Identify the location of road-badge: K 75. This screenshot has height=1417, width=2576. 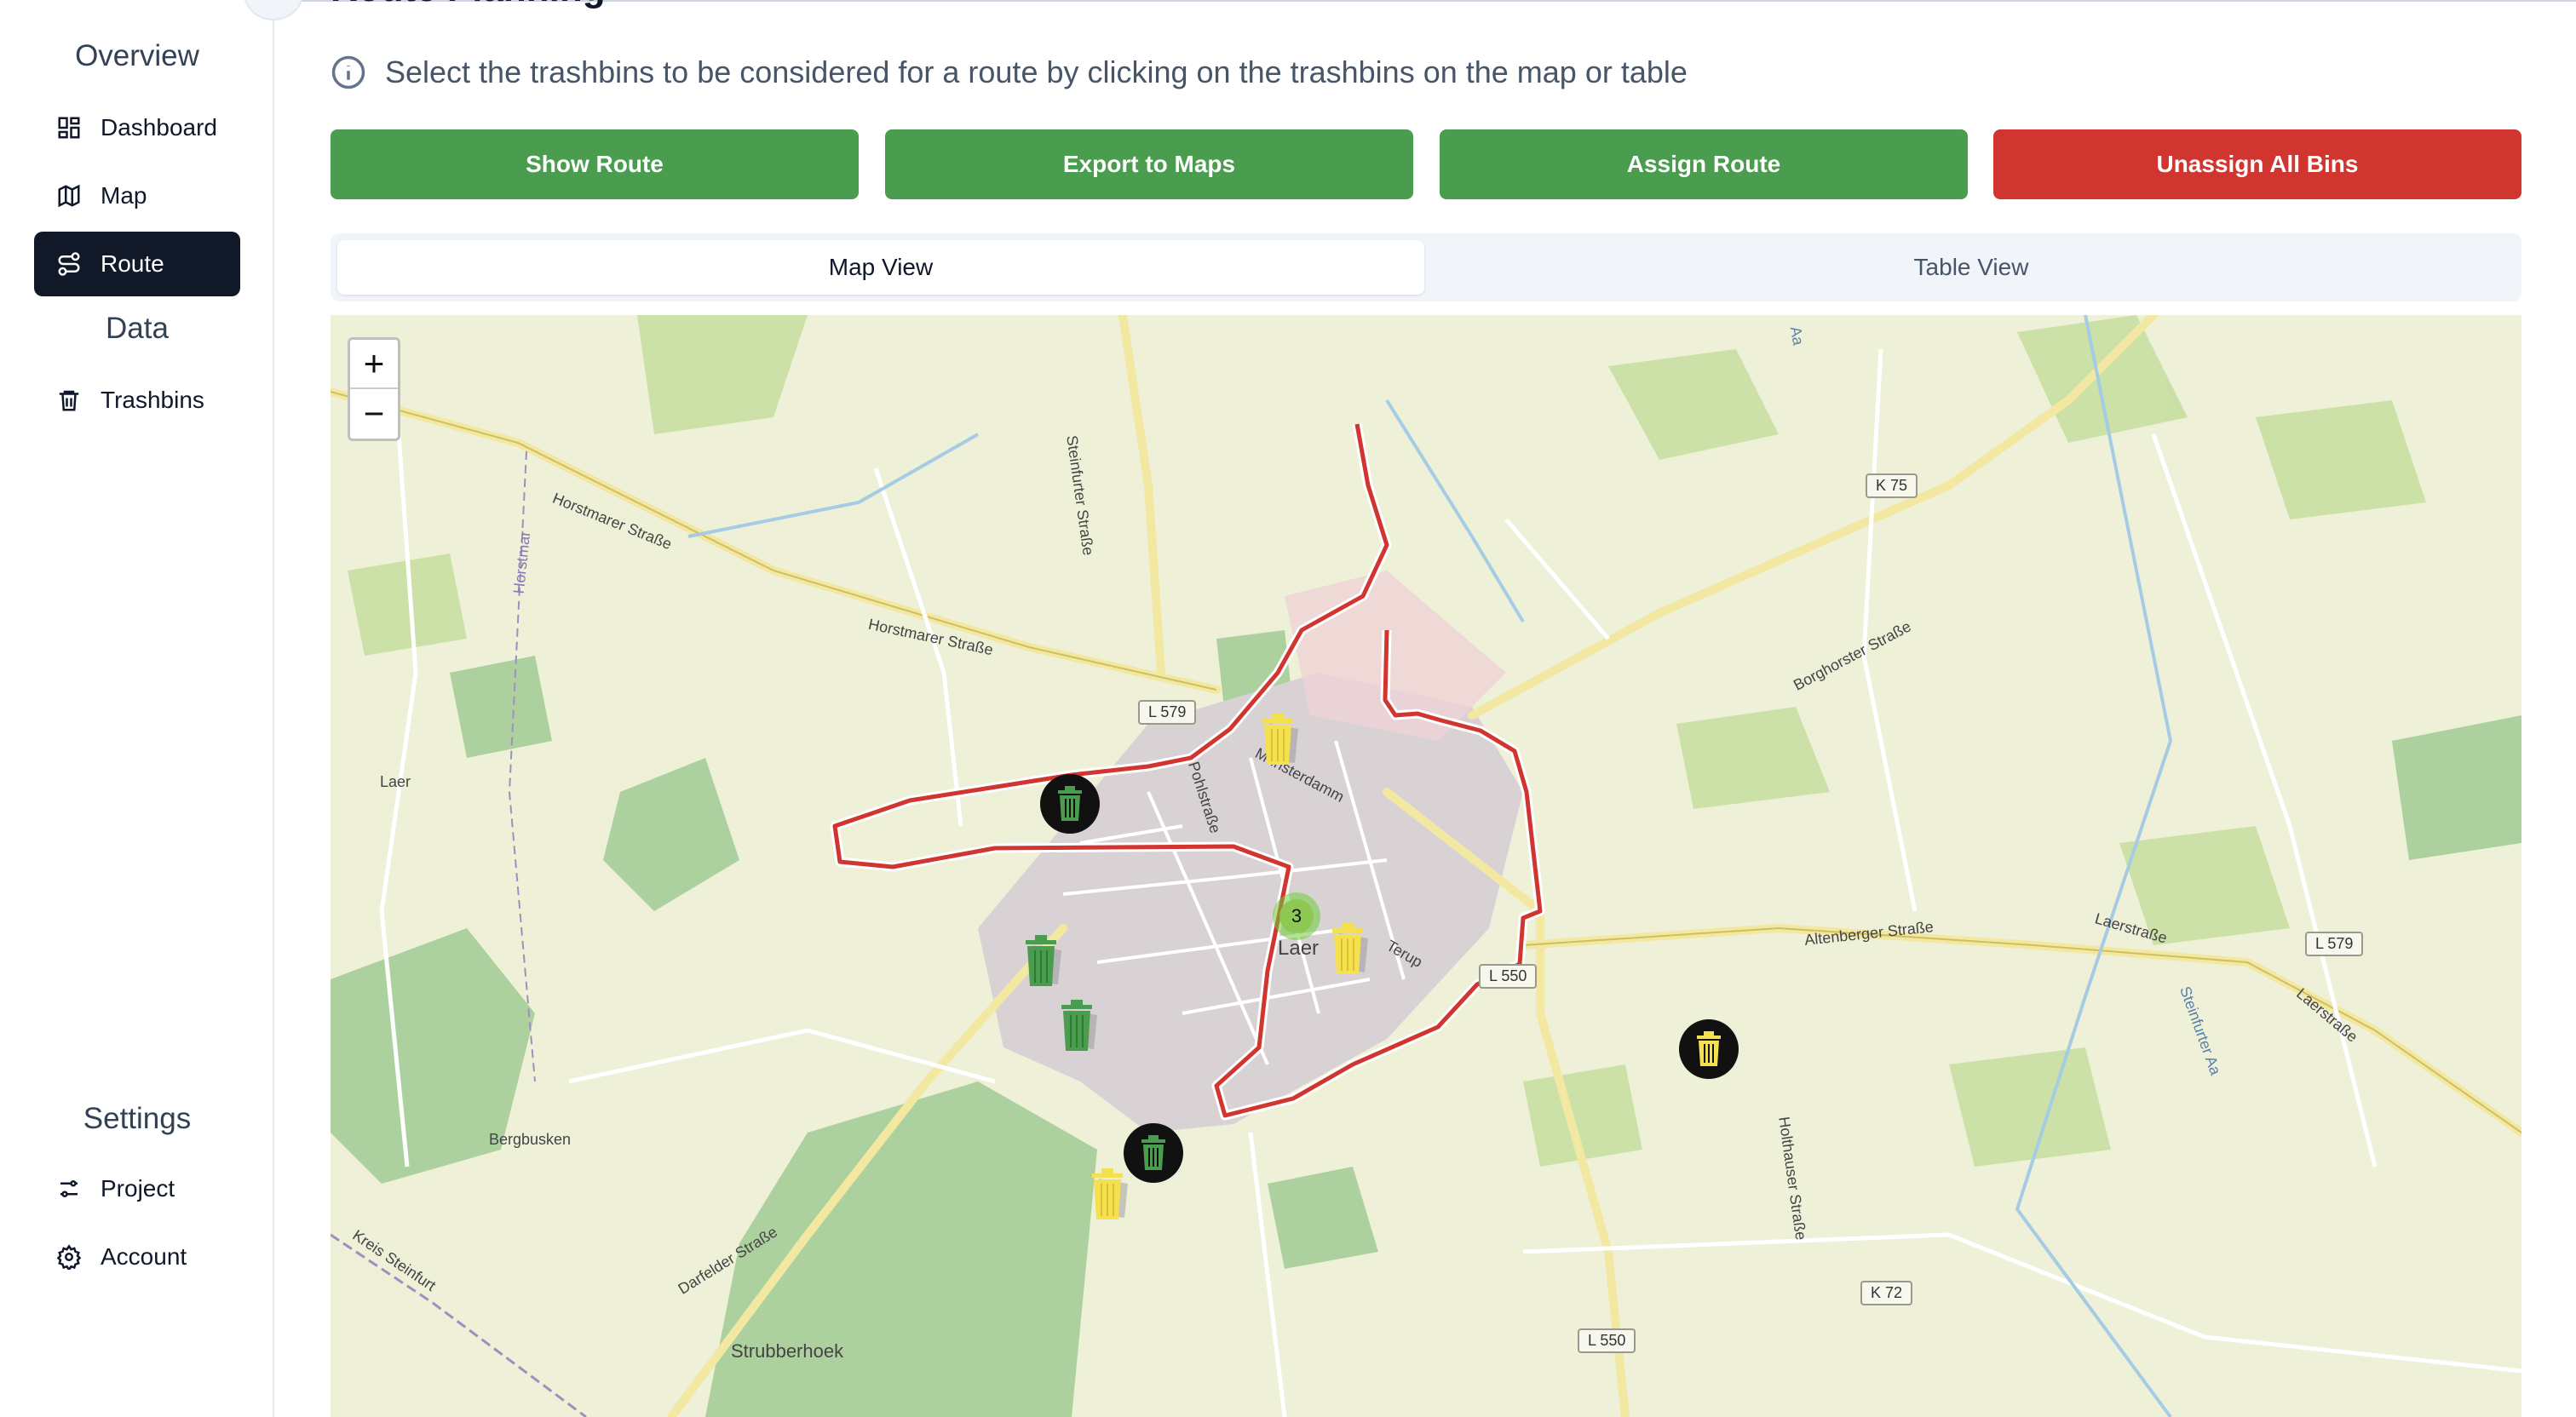
(1892, 486).